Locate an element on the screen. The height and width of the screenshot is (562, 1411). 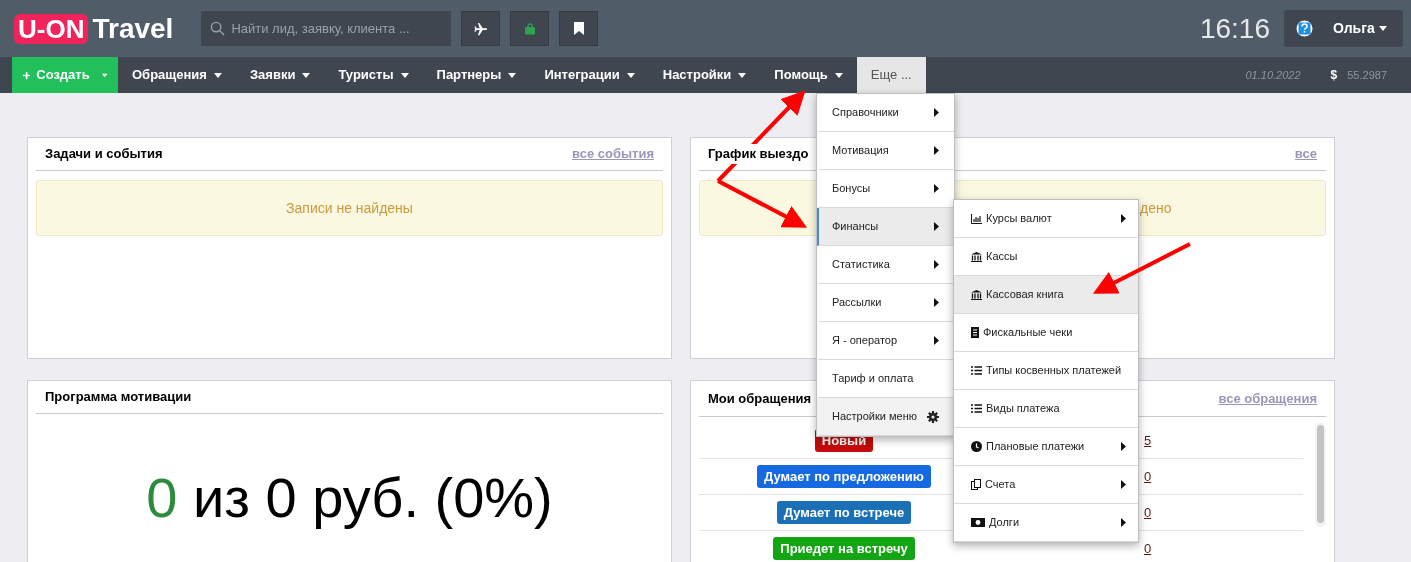
panel-title: Задачи и события is located at coordinates (104, 154).